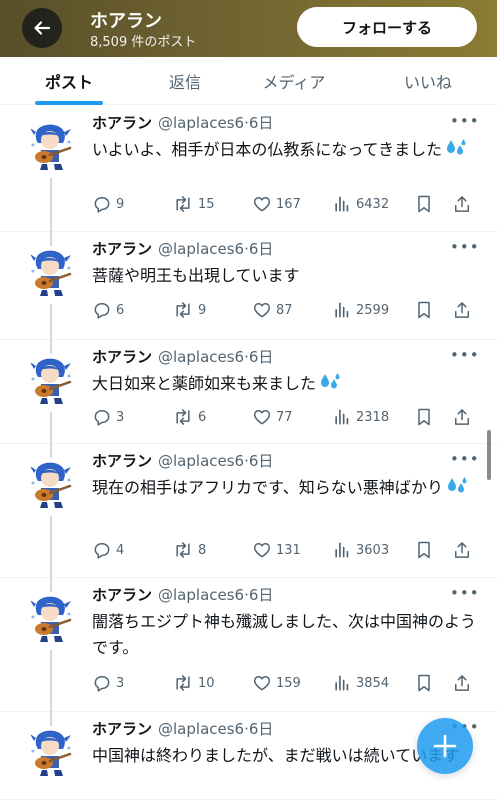 This screenshot has width=497, height=800. I want to click on views-button: 2599, so click(360, 310).